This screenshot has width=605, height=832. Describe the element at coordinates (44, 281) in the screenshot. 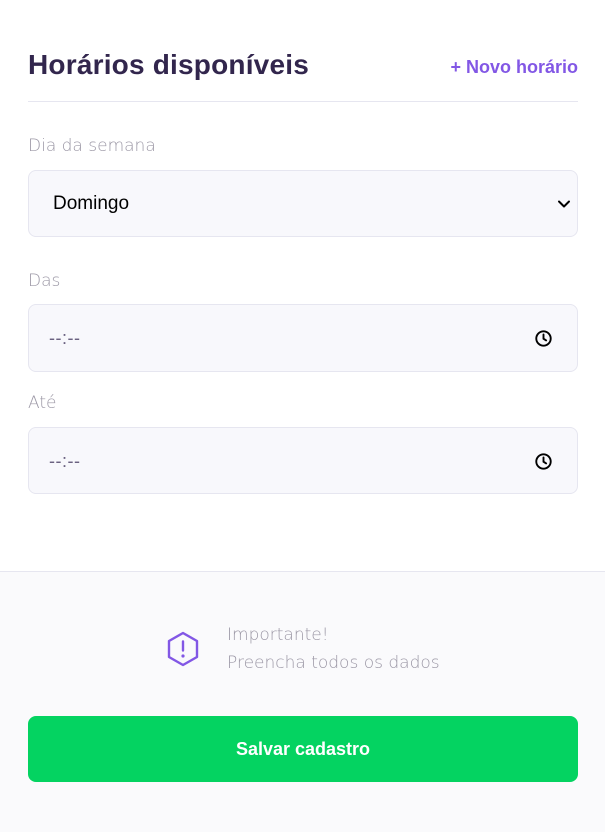

I see `from-time-label: Das` at that location.